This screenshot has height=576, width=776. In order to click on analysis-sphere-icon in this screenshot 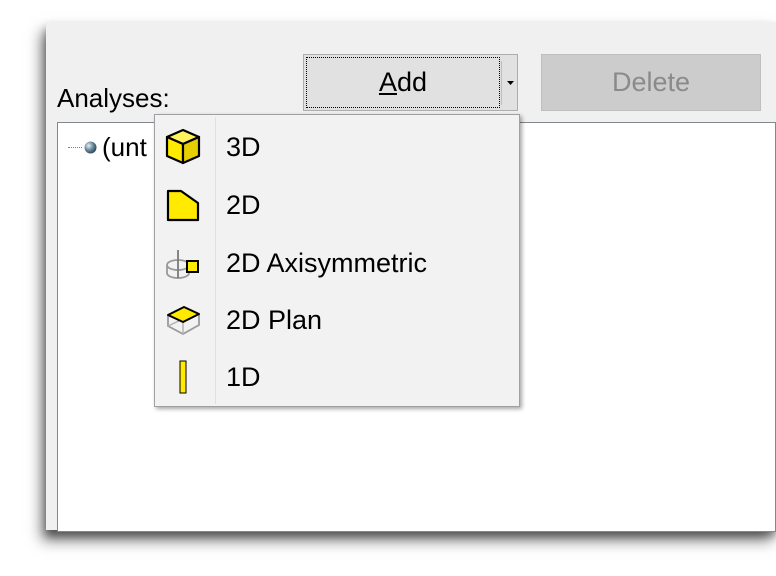, I will do `click(90, 147)`.